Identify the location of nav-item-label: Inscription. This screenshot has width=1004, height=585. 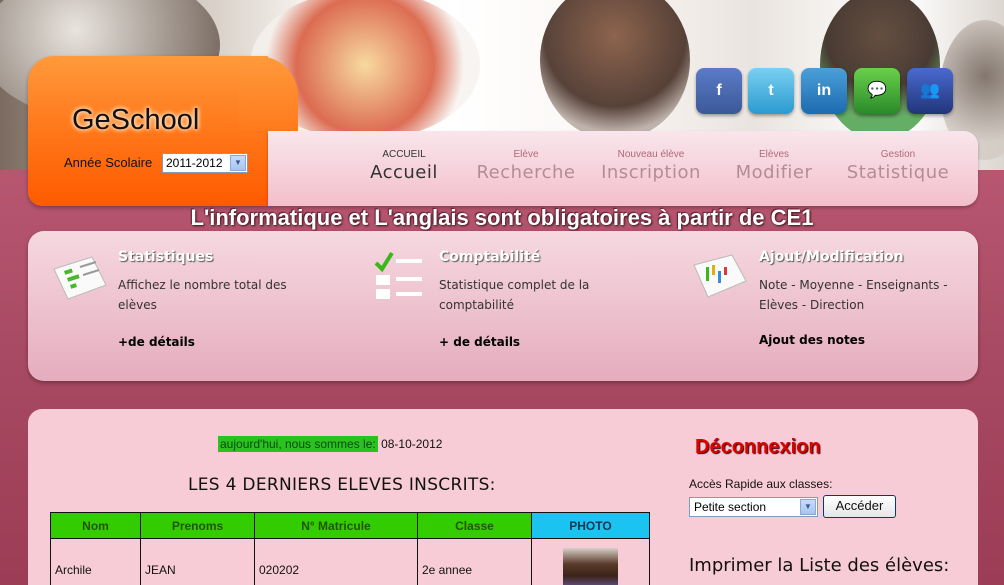
(651, 172).